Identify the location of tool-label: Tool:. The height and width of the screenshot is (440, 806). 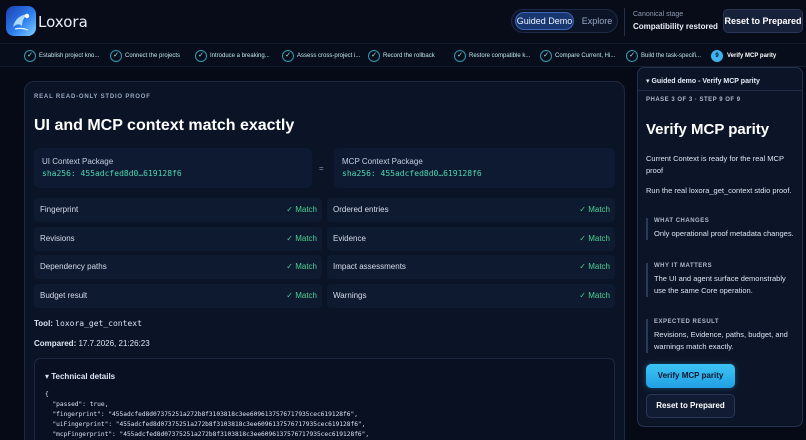
(43, 323).